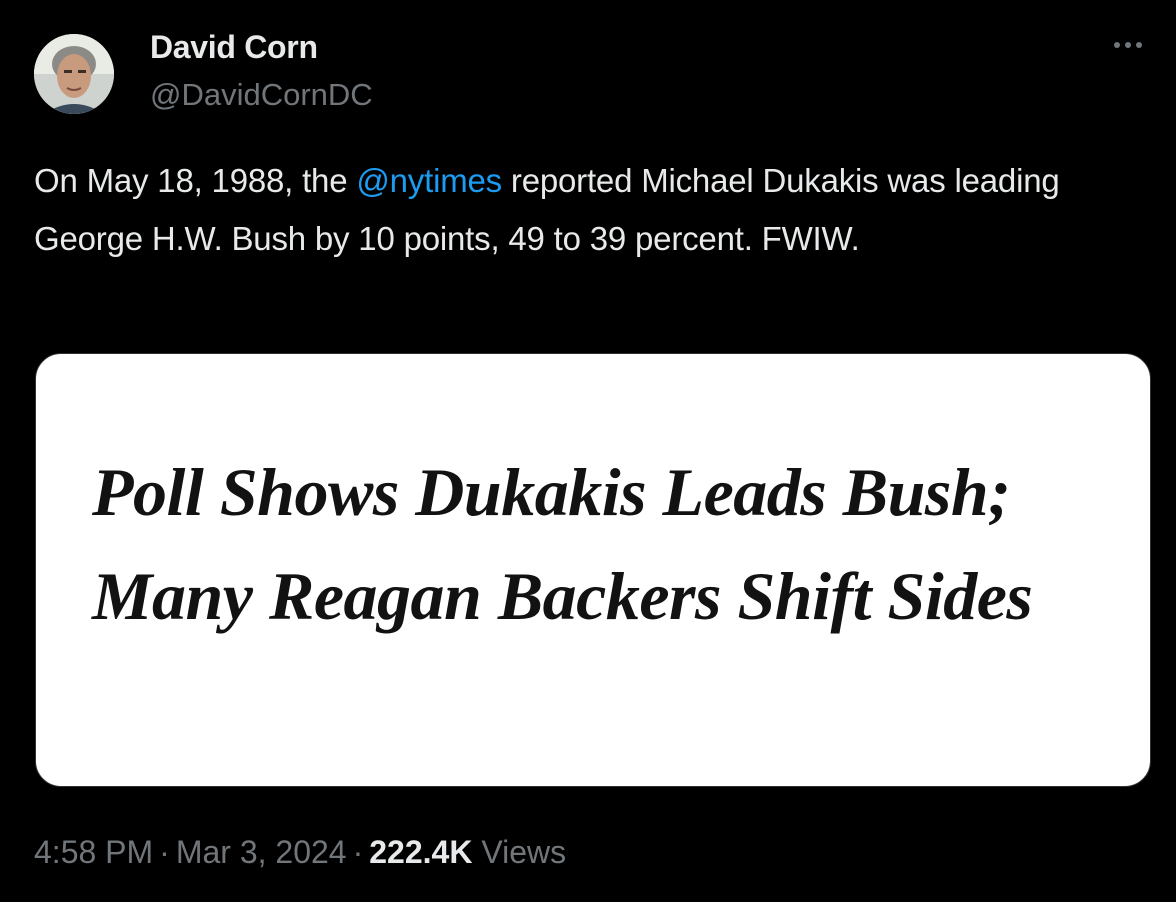 This screenshot has width=1176, height=902. What do you see at coordinates (421, 852) in the screenshot?
I see `views-count: 222.4K` at bounding box center [421, 852].